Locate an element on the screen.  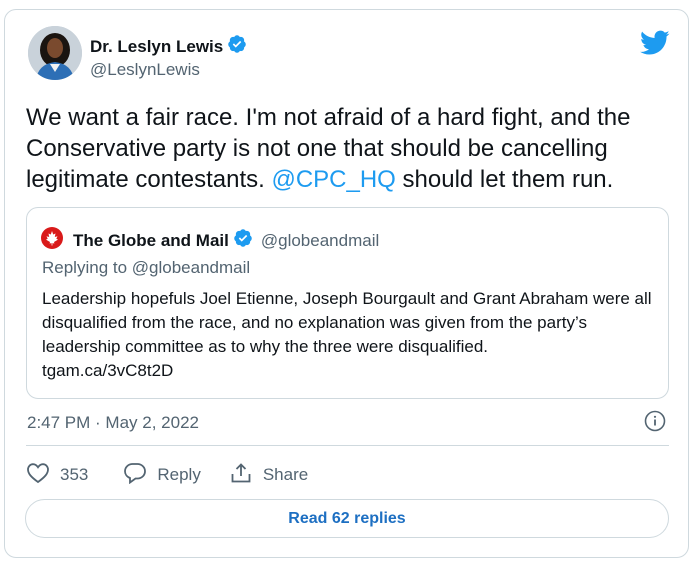
like-count: 353 is located at coordinates (74, 474).